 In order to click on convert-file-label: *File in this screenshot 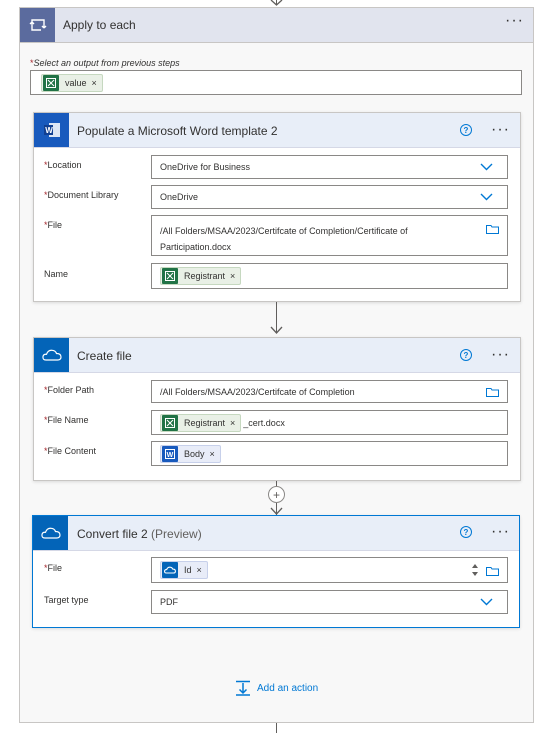, I will do `click(53, 568)`.